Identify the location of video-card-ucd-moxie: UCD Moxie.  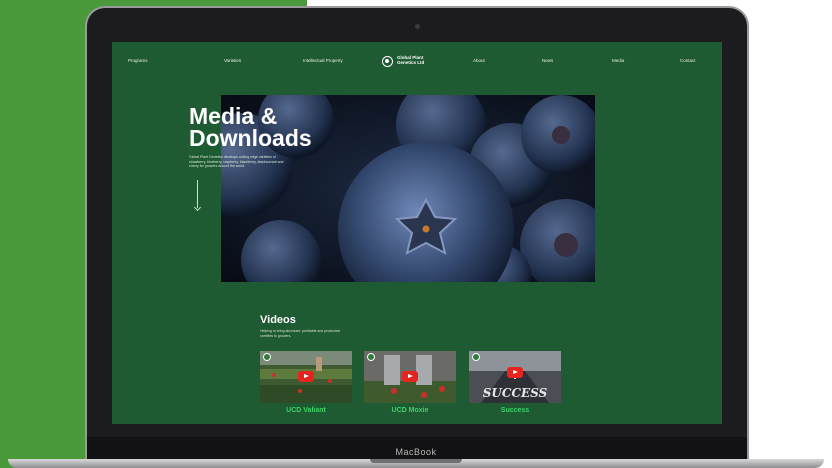
(410, 382).